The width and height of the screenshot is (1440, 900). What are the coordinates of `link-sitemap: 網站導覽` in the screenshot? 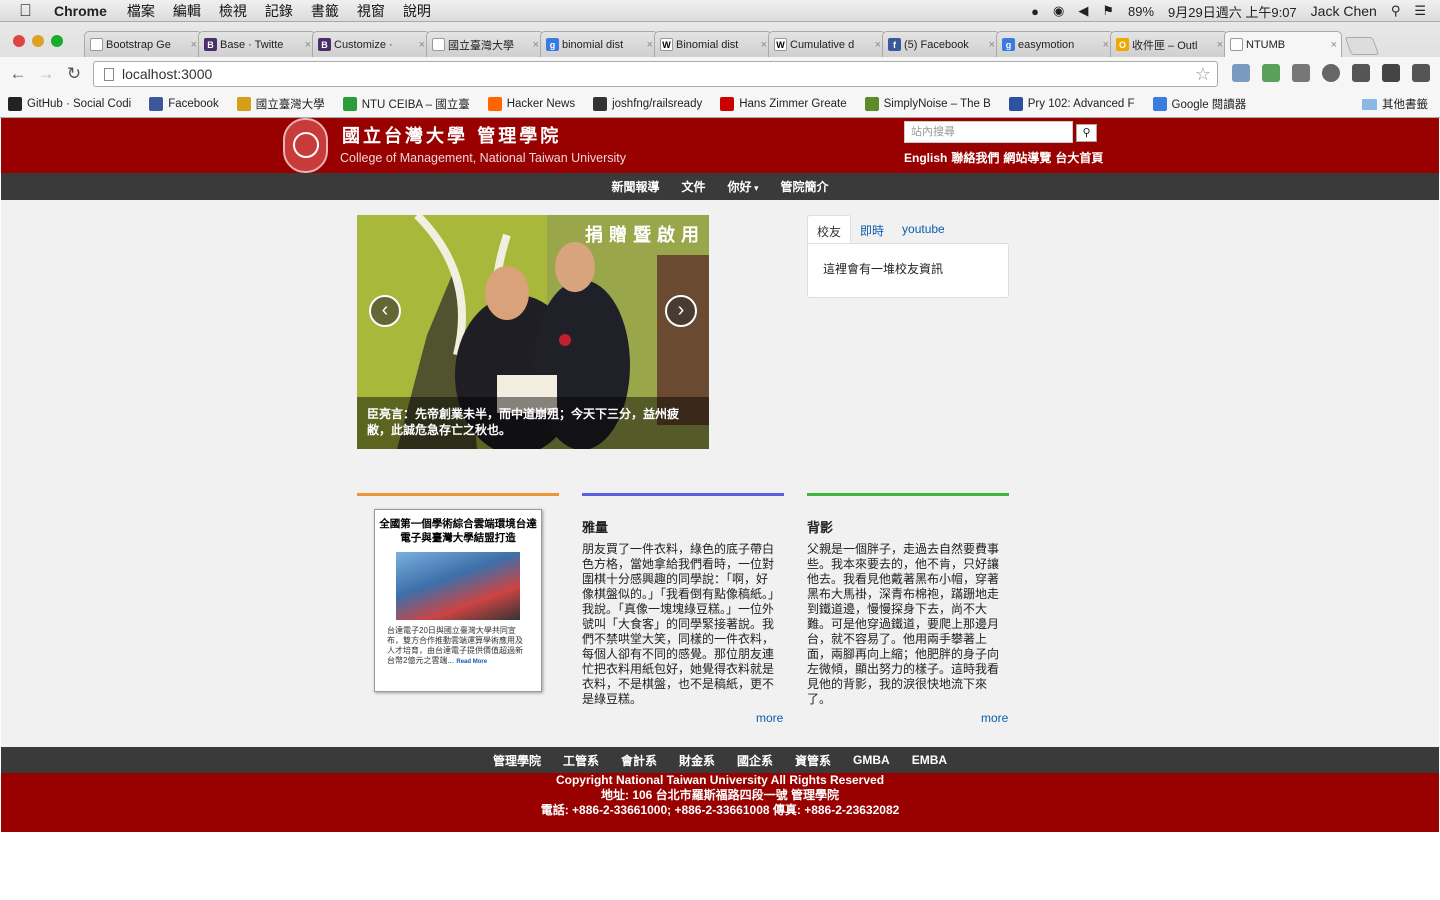 It's located at (1027, 158).